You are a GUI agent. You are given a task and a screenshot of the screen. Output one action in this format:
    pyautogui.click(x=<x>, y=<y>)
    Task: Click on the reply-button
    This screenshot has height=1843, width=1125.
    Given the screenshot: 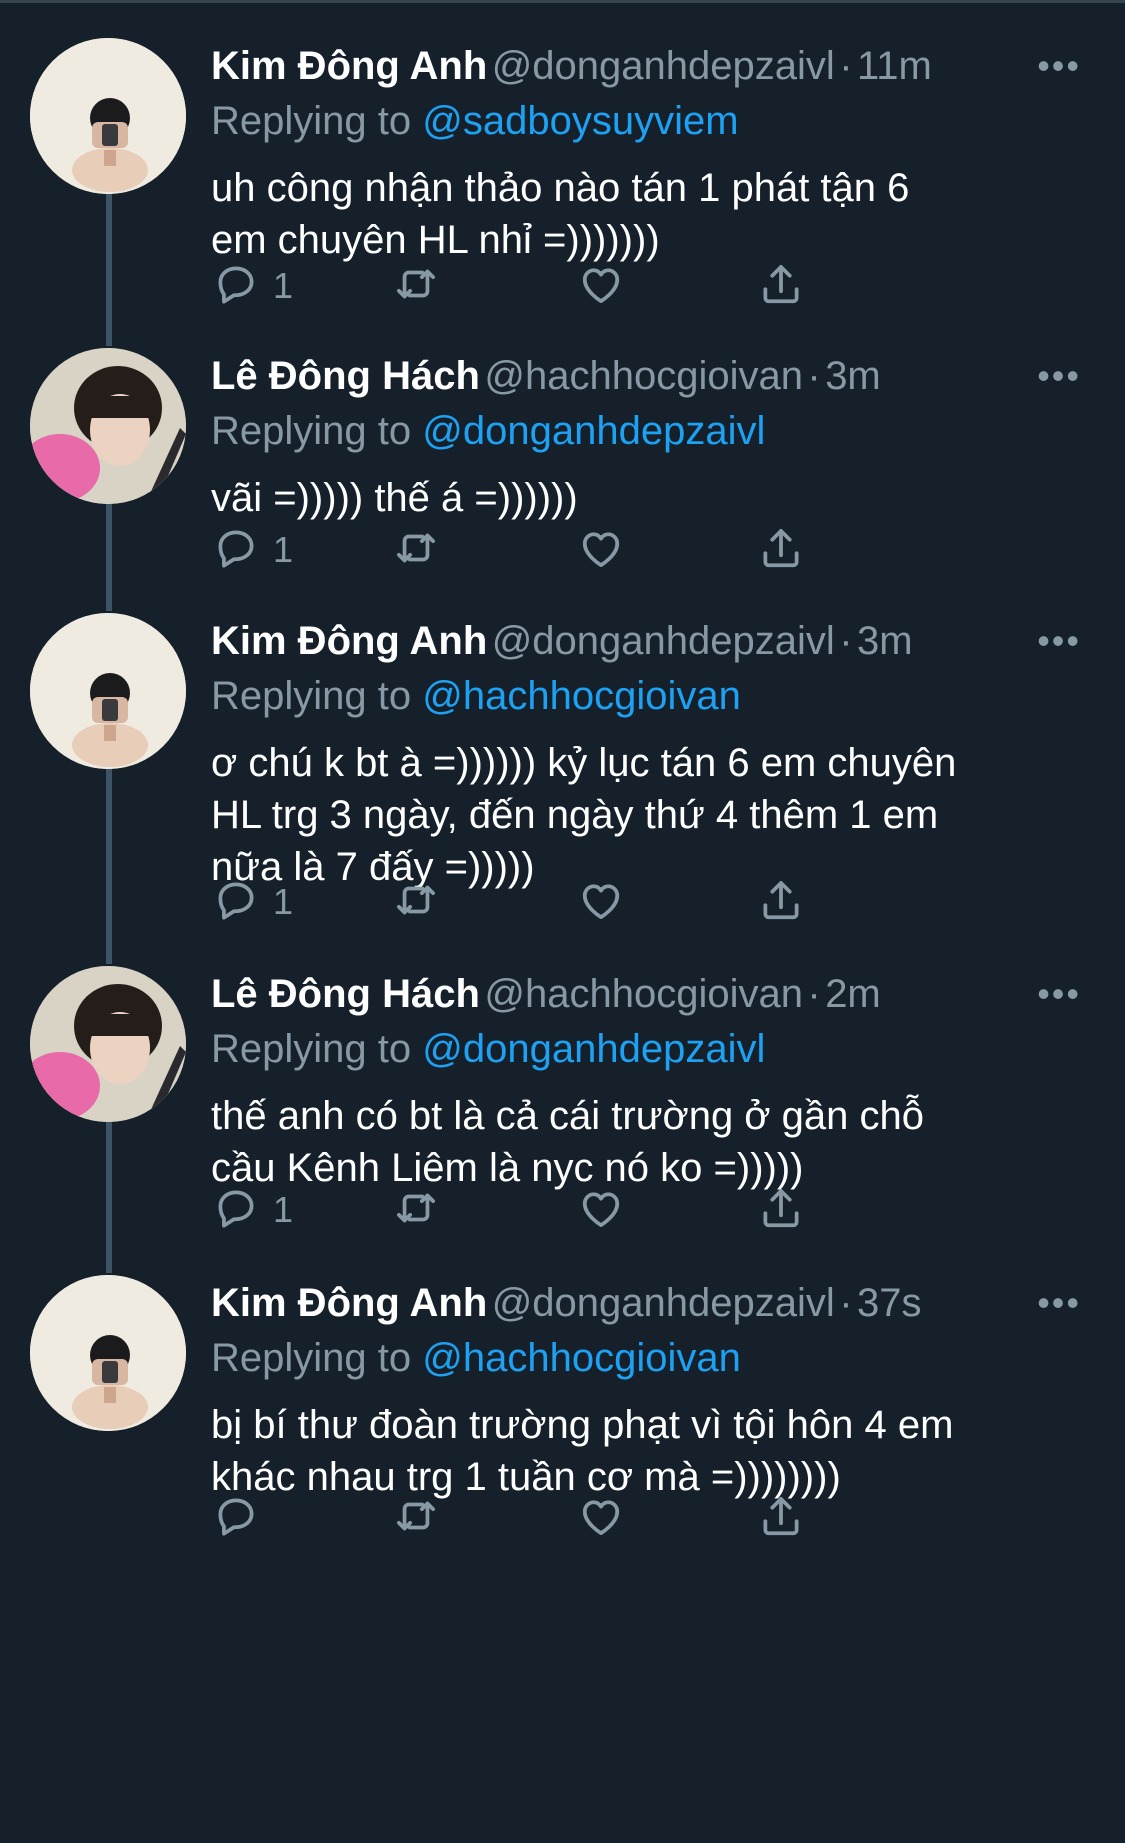 What is the action you would take?
    pyautogui.click(x=236, y=1518)
    